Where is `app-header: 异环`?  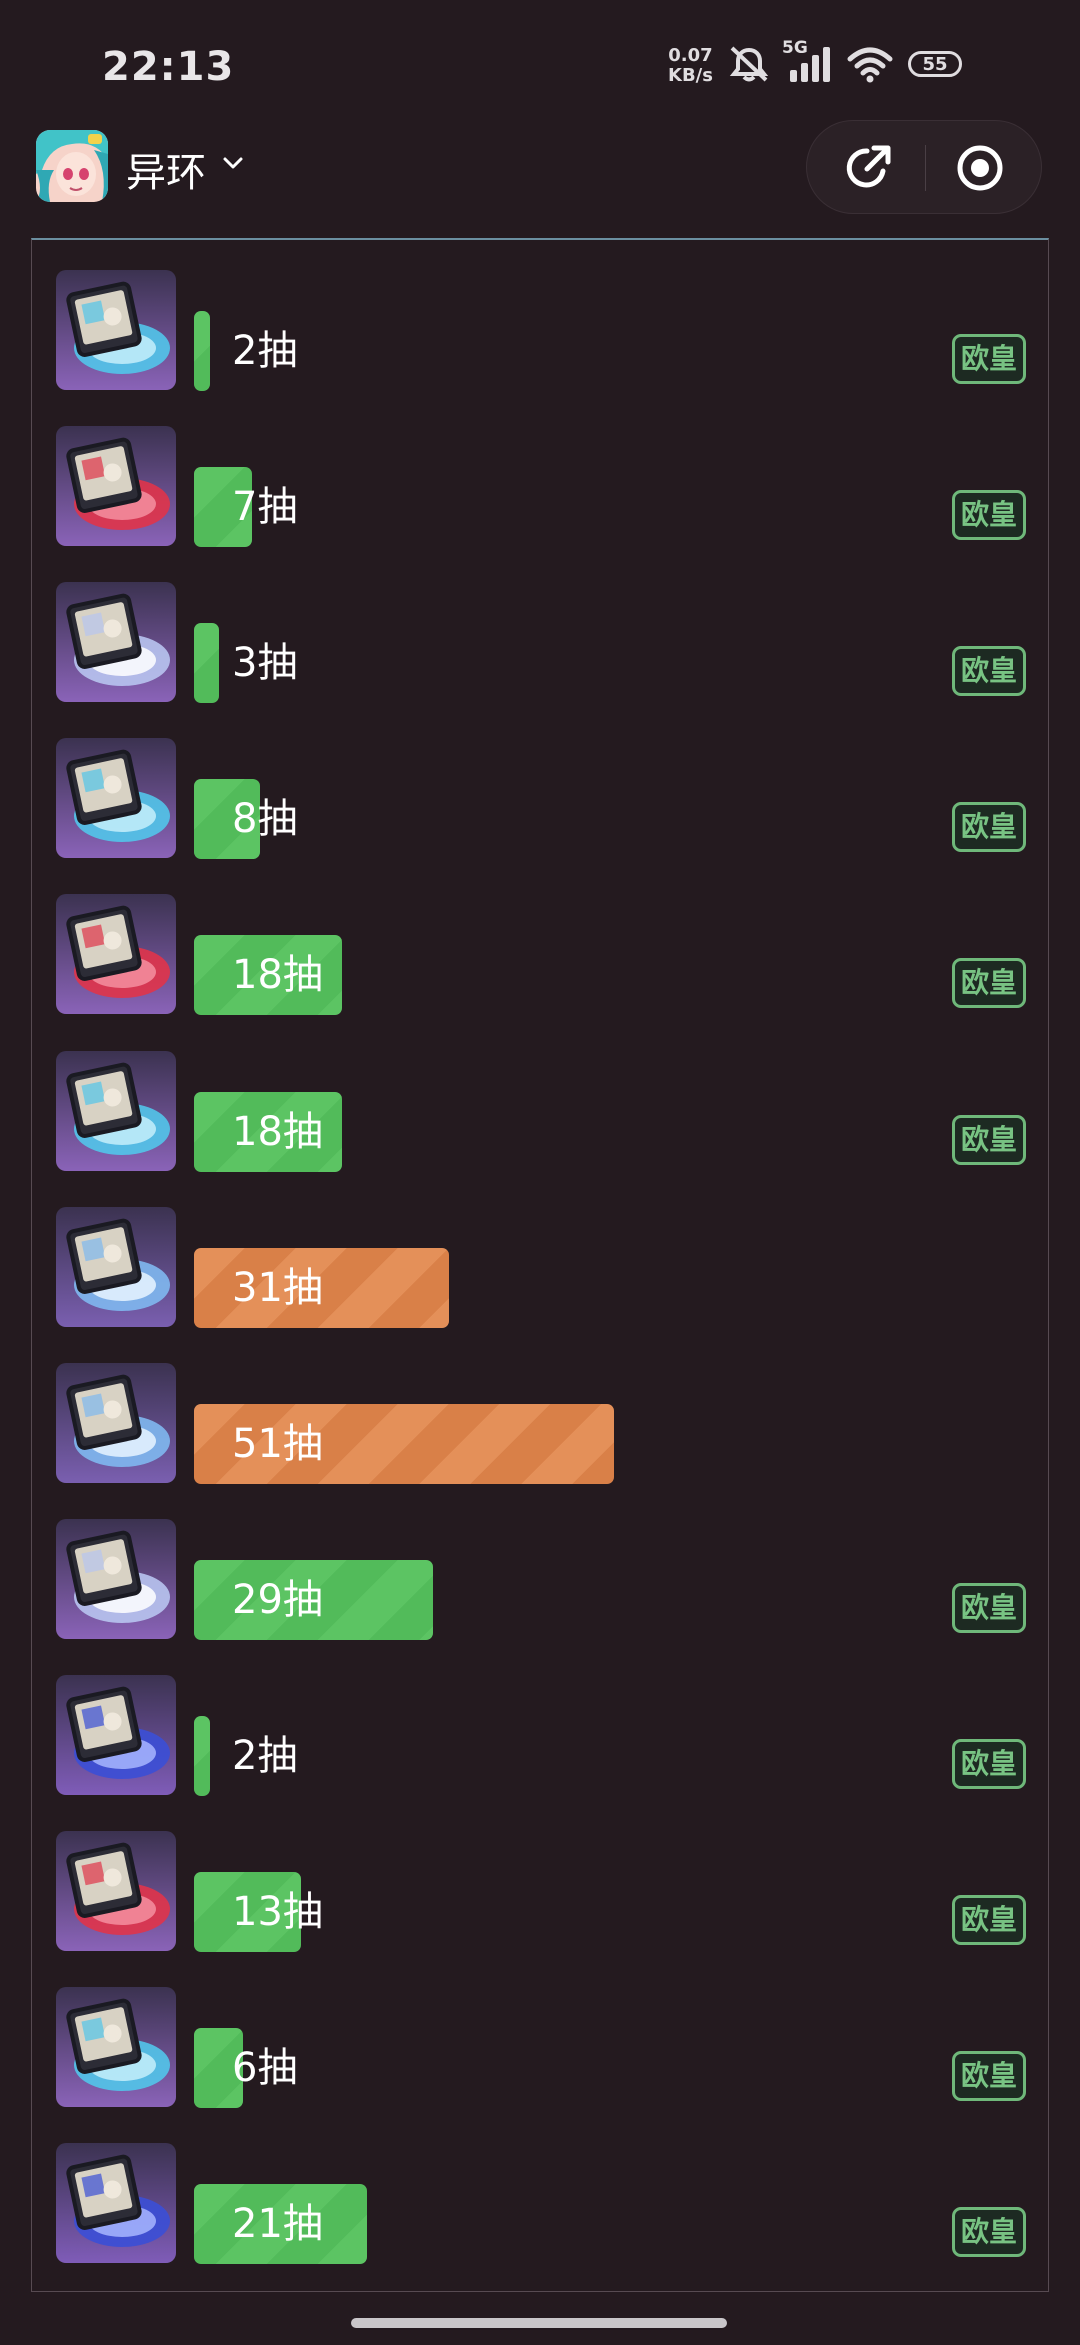 app-header: 异环 is located at coordinates (540, 175).